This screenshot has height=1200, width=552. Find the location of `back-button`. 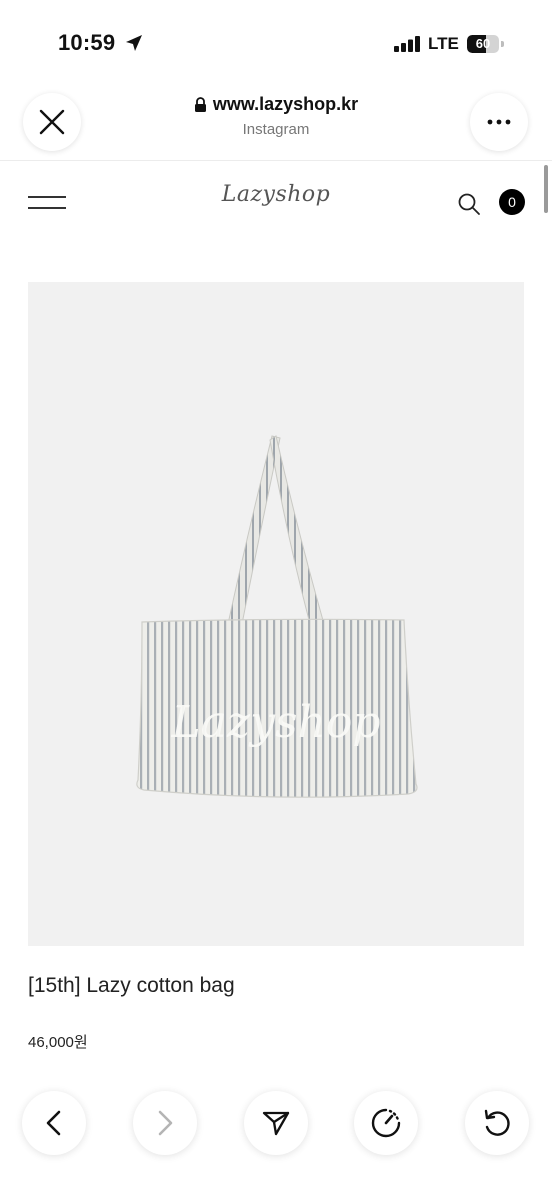

back-button is located at coordinates (54, 1123).